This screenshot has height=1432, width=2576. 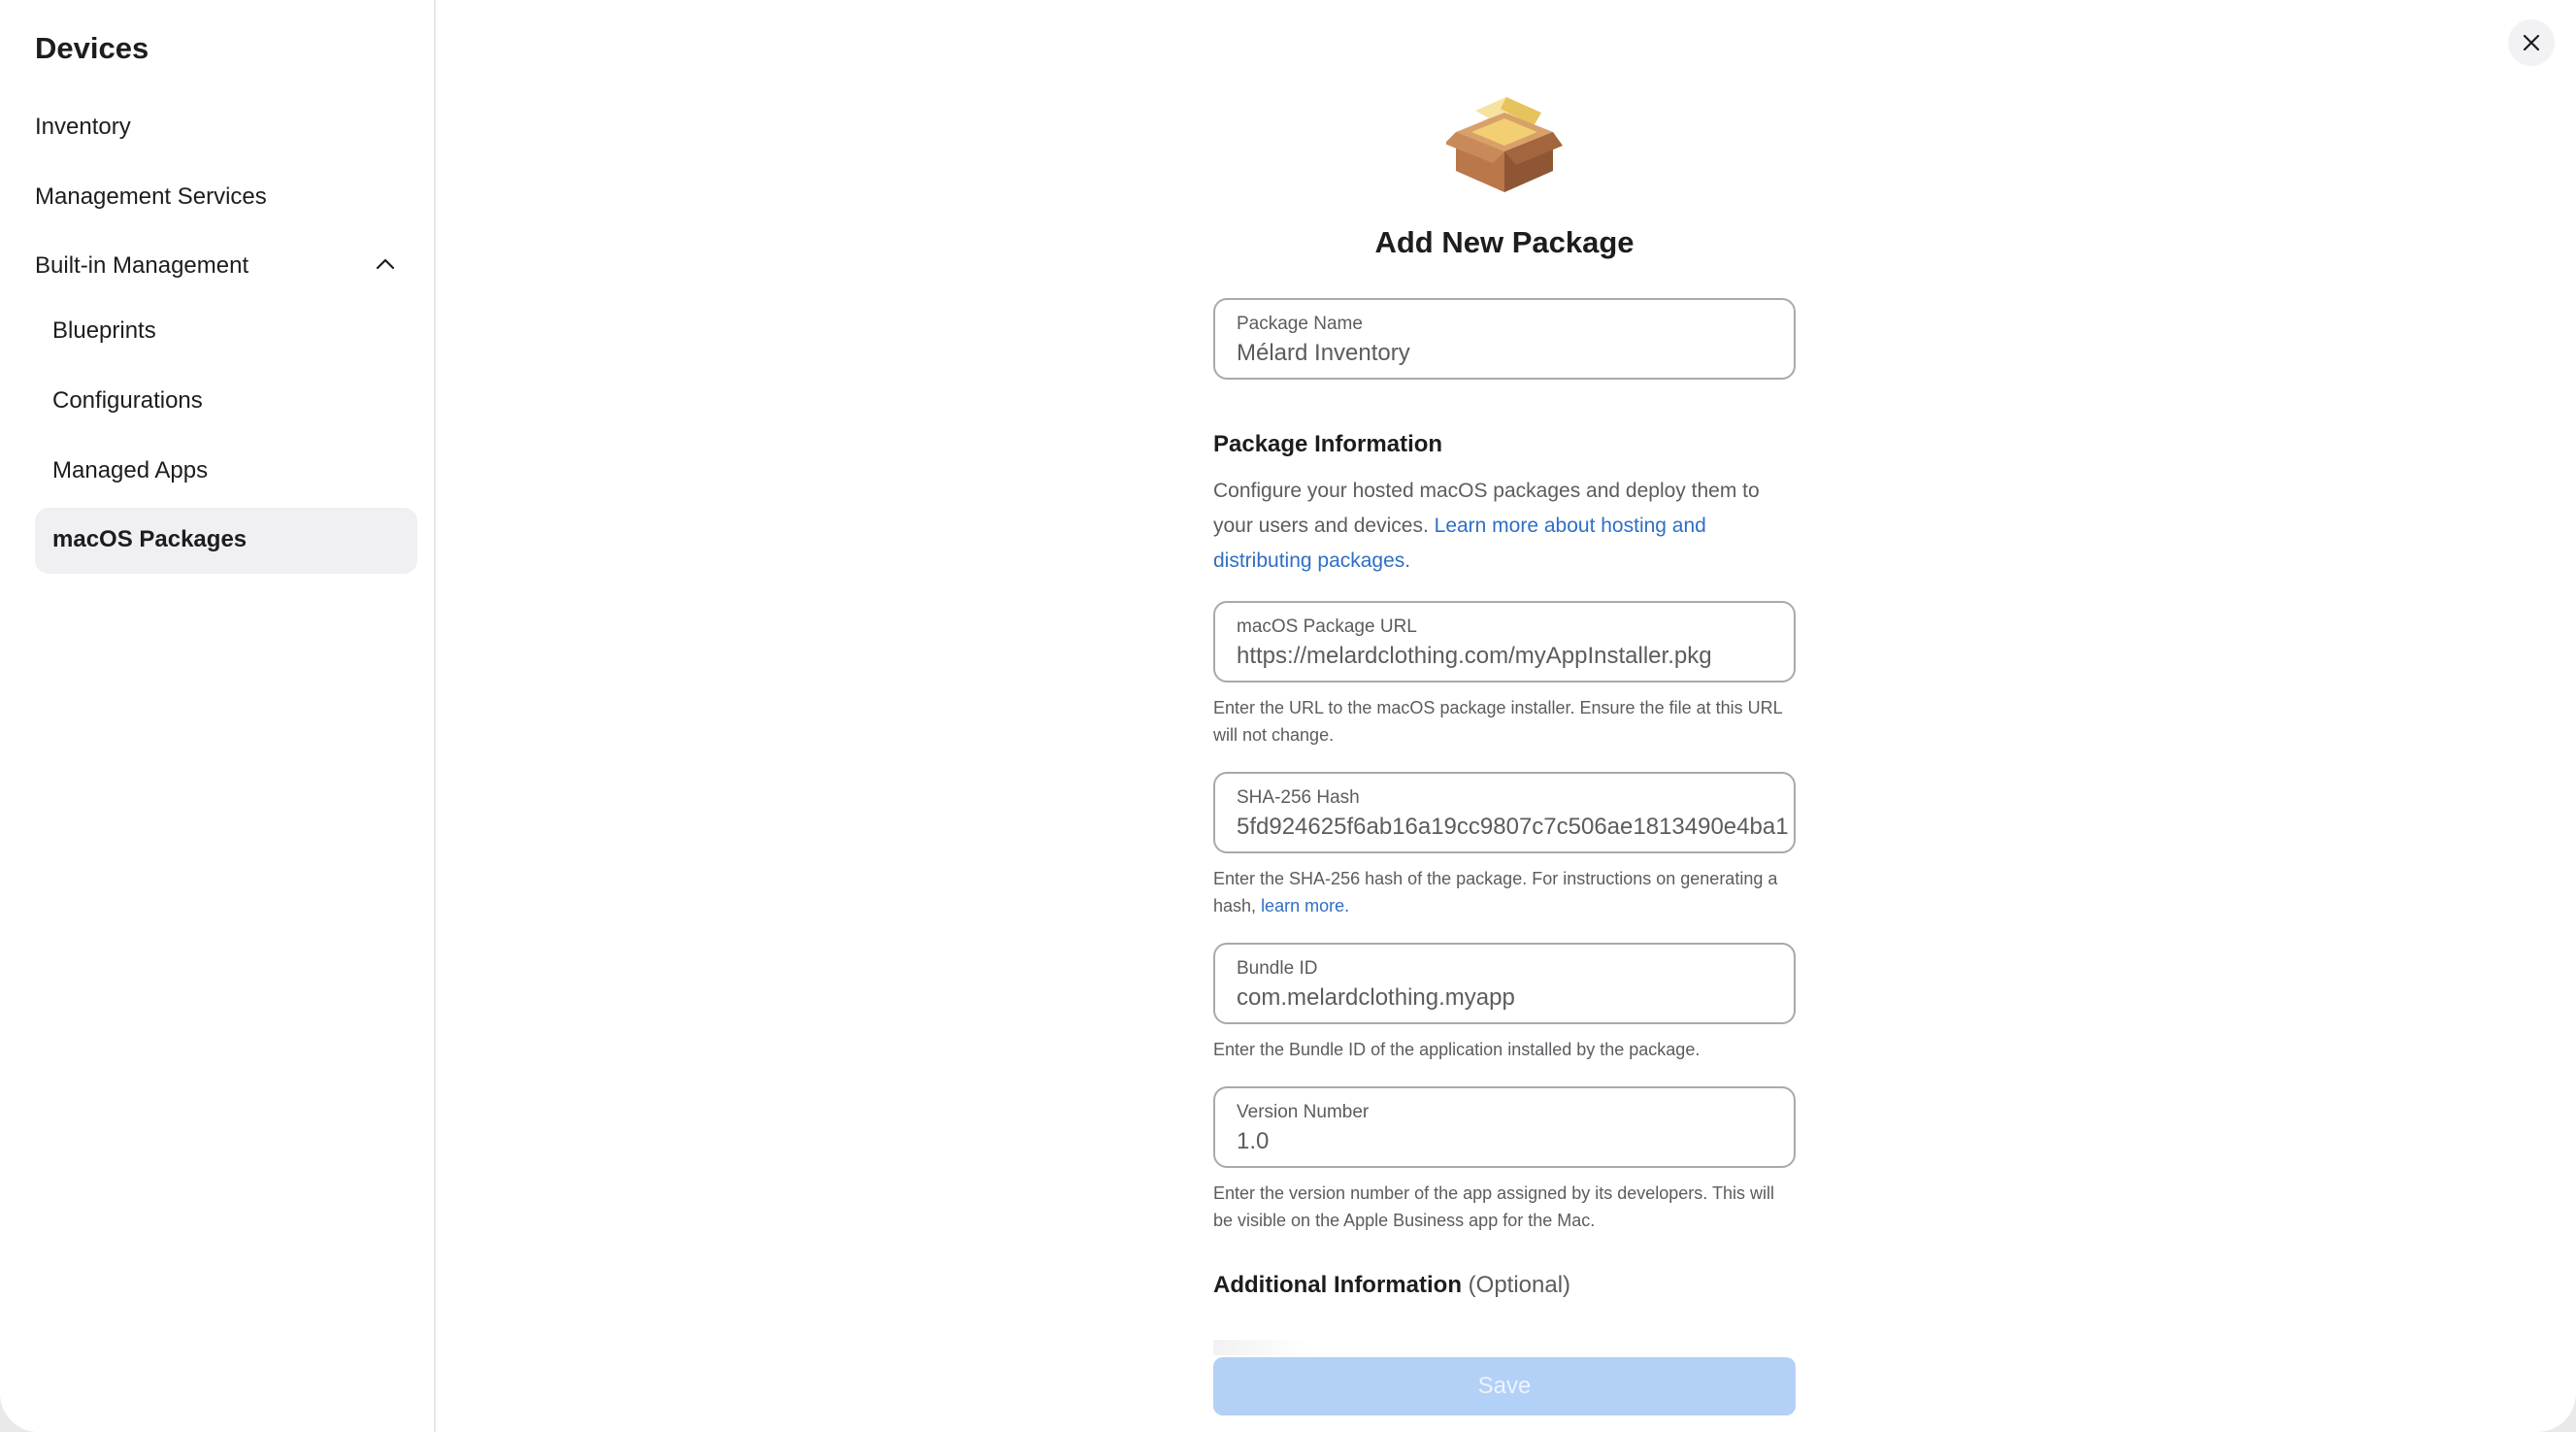 I want to click on sidebar-item-macos-packages: macOS Packages, so click(x=226, y=541).